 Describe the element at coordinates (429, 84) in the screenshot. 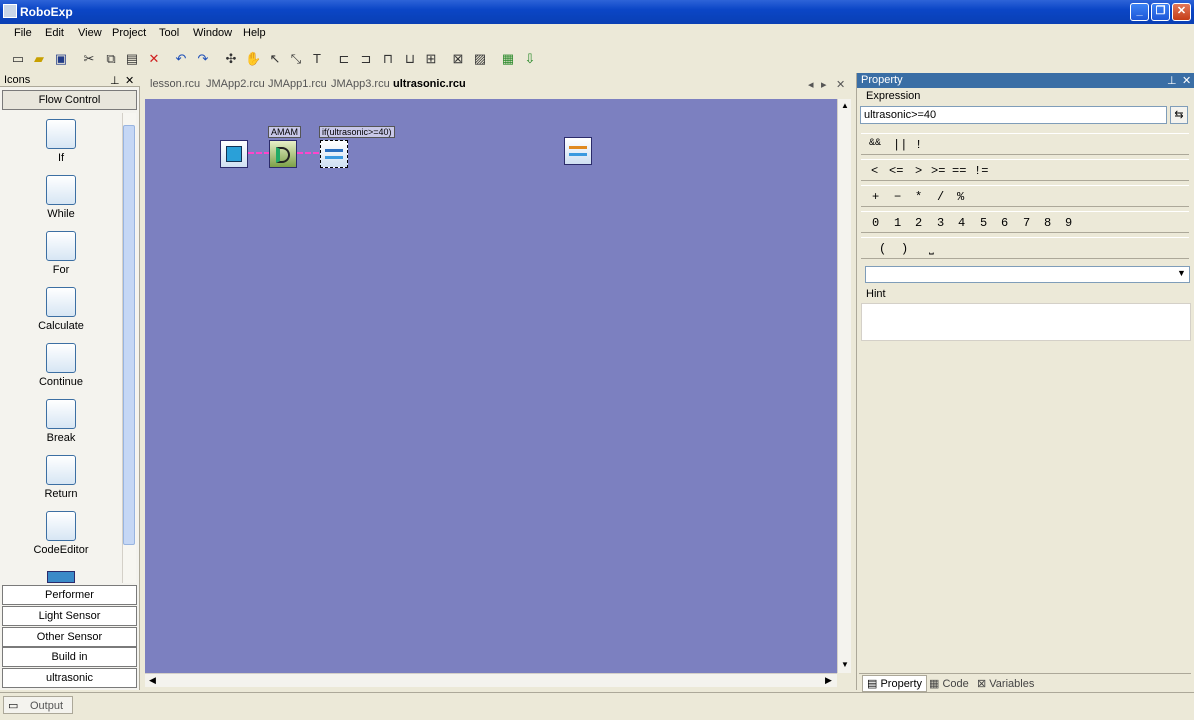

I see `tab-ultrasonic: ultrasonic.rcu` at that location.